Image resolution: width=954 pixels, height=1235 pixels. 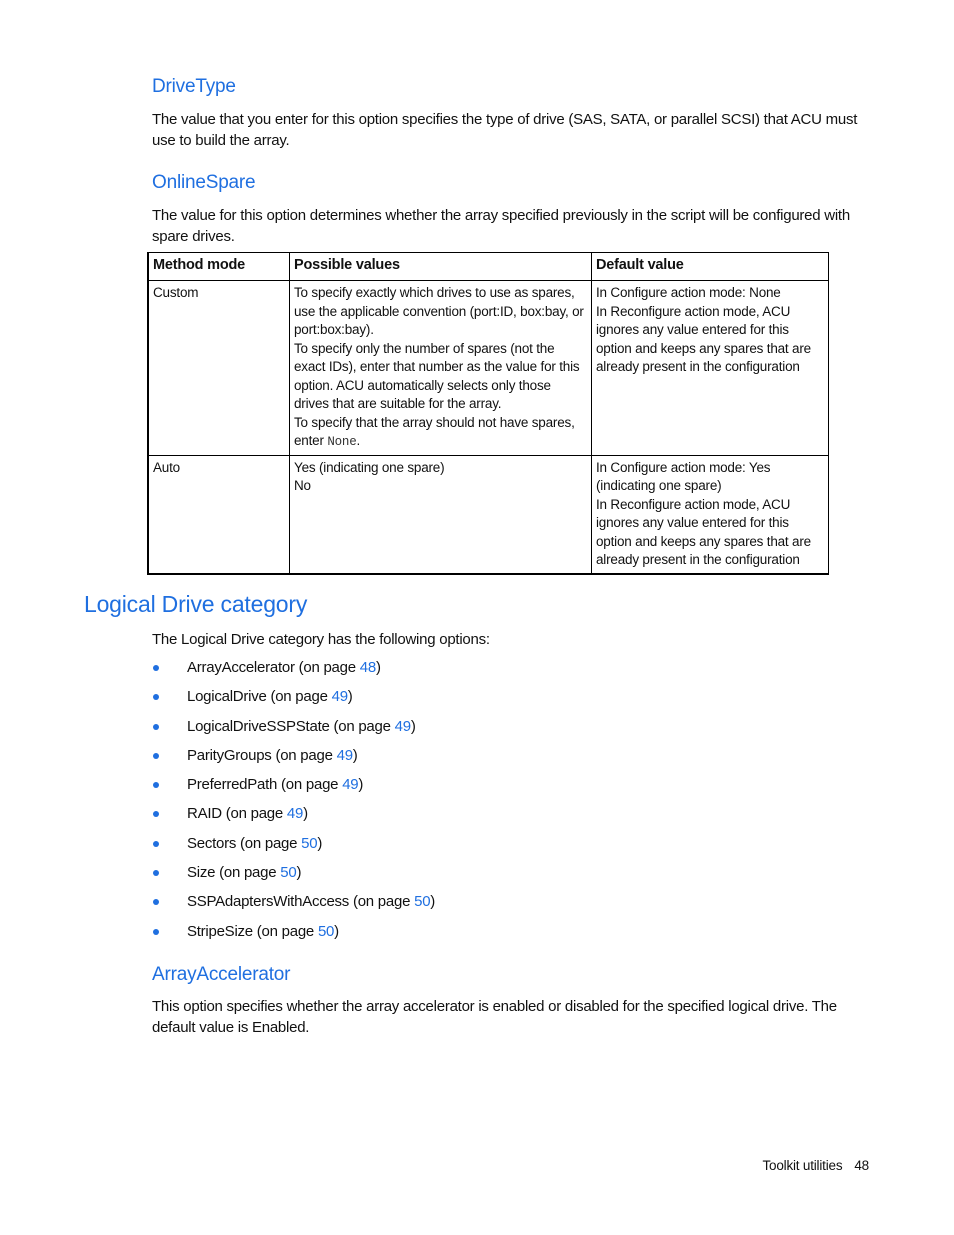 What do you see at coordinates (204, 814) in the screenshot?
I see `option-name: RAID` at bounding box center [204, 814].